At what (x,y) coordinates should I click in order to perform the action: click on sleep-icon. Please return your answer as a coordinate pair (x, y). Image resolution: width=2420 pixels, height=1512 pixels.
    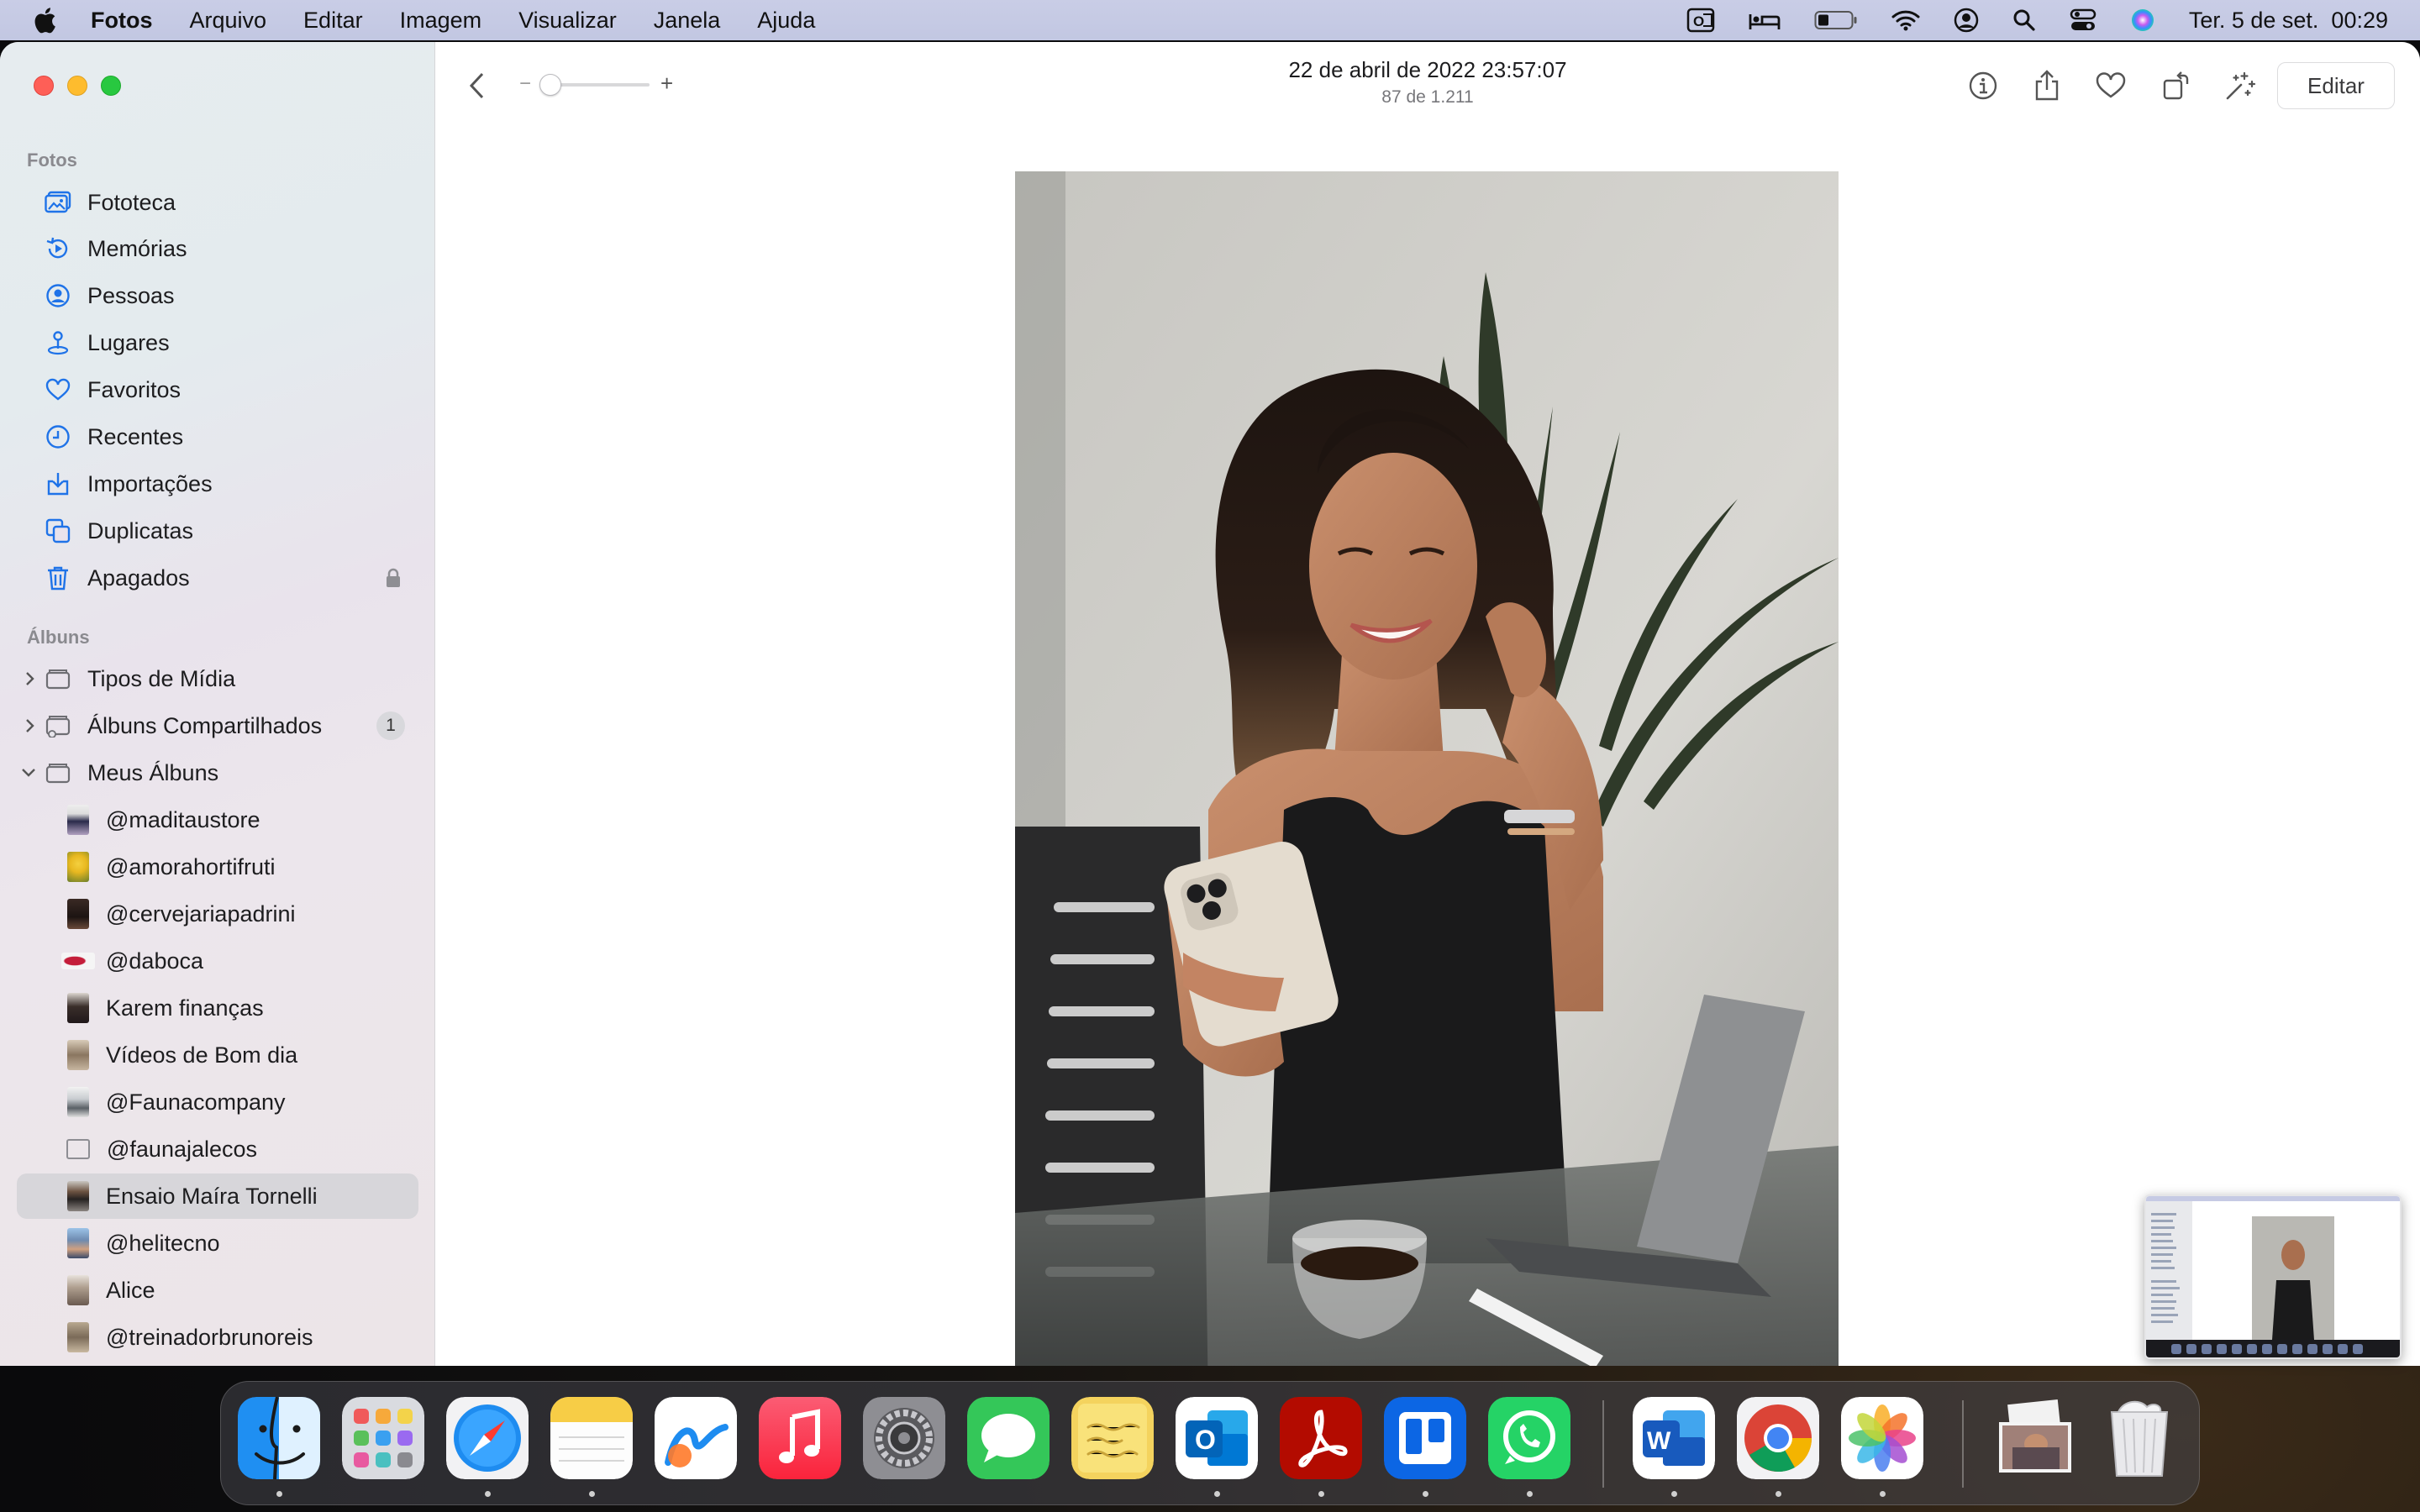
    Looking at the image, I should click on (1765, 20).